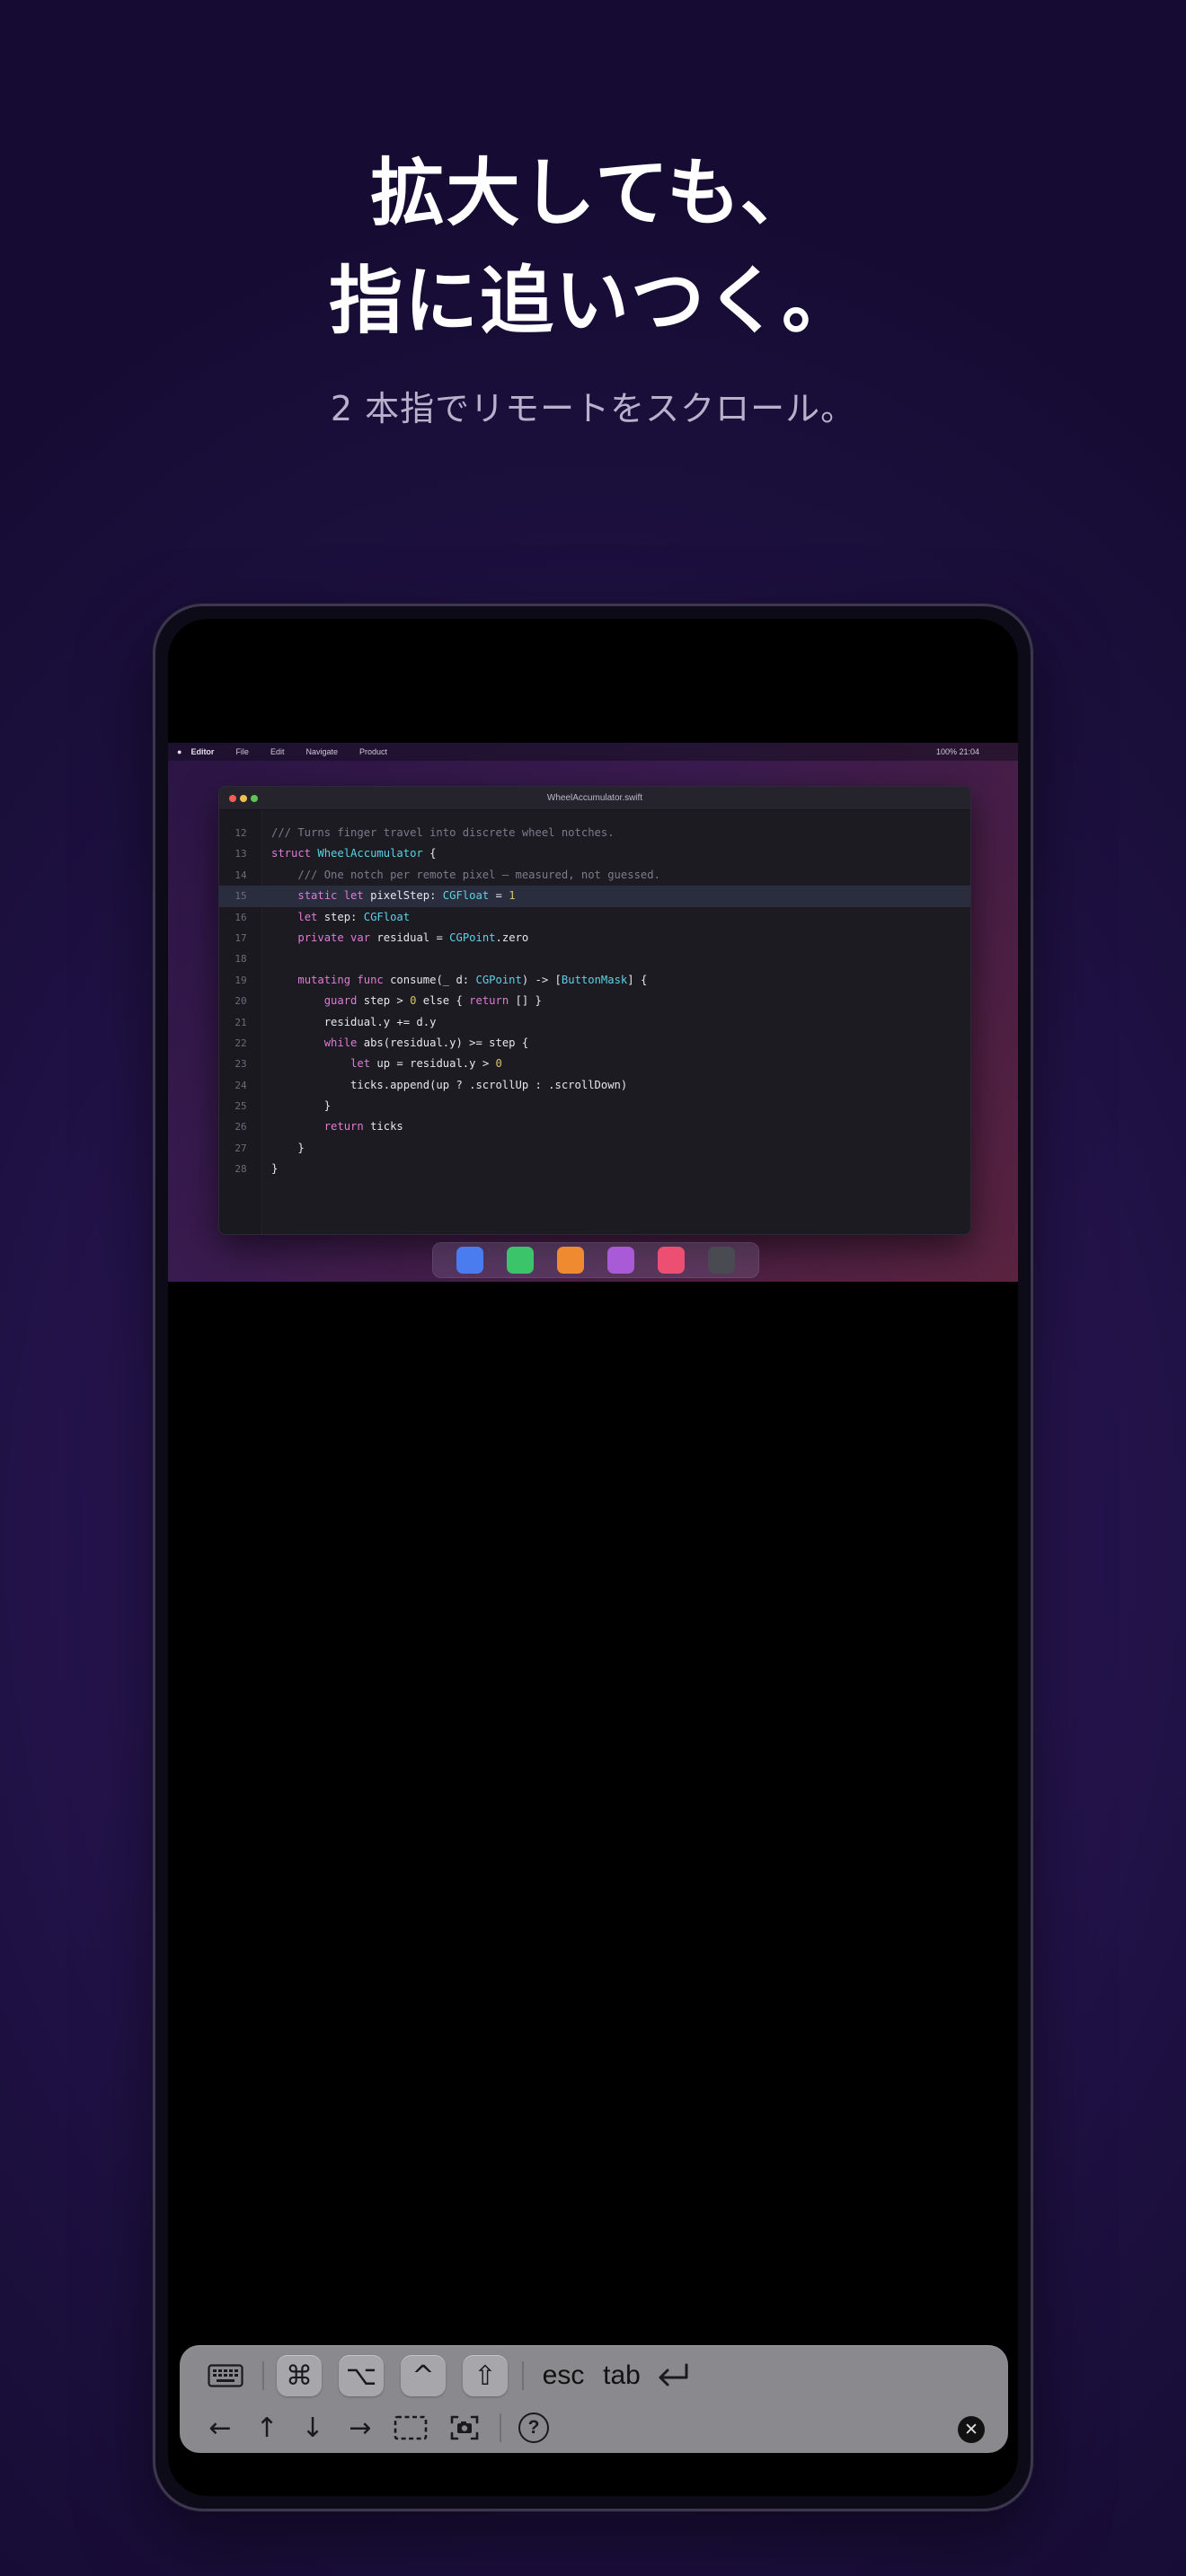  I want to click on code-line: 23 let up = residual.y > 0, so click(594, 1064).